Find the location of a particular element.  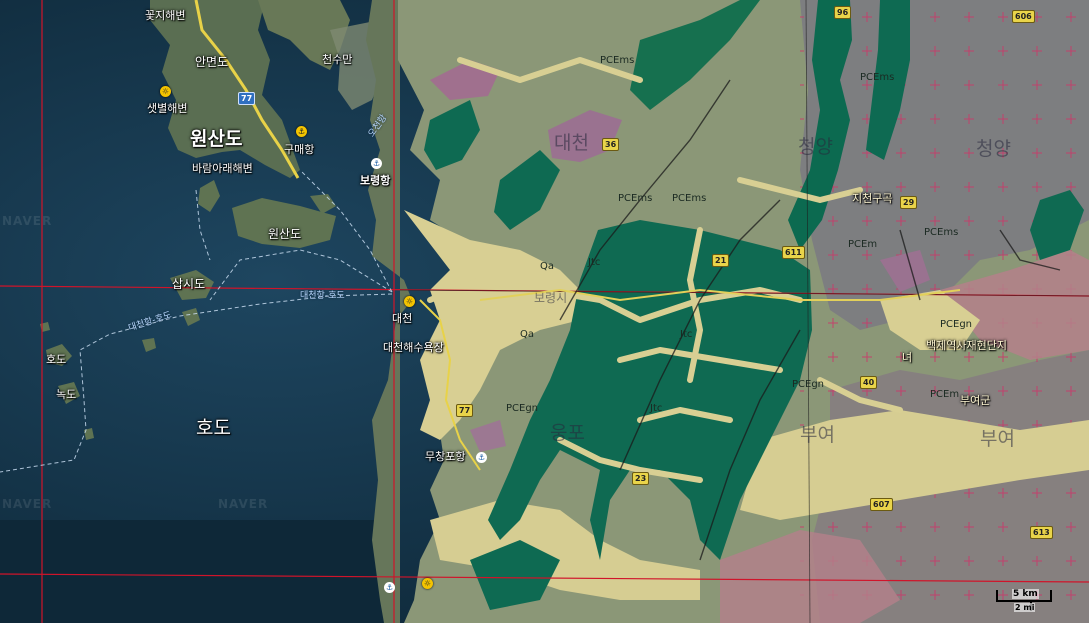

ferry-route-label: 대천항-호도 is located at coordinates (322, 296).